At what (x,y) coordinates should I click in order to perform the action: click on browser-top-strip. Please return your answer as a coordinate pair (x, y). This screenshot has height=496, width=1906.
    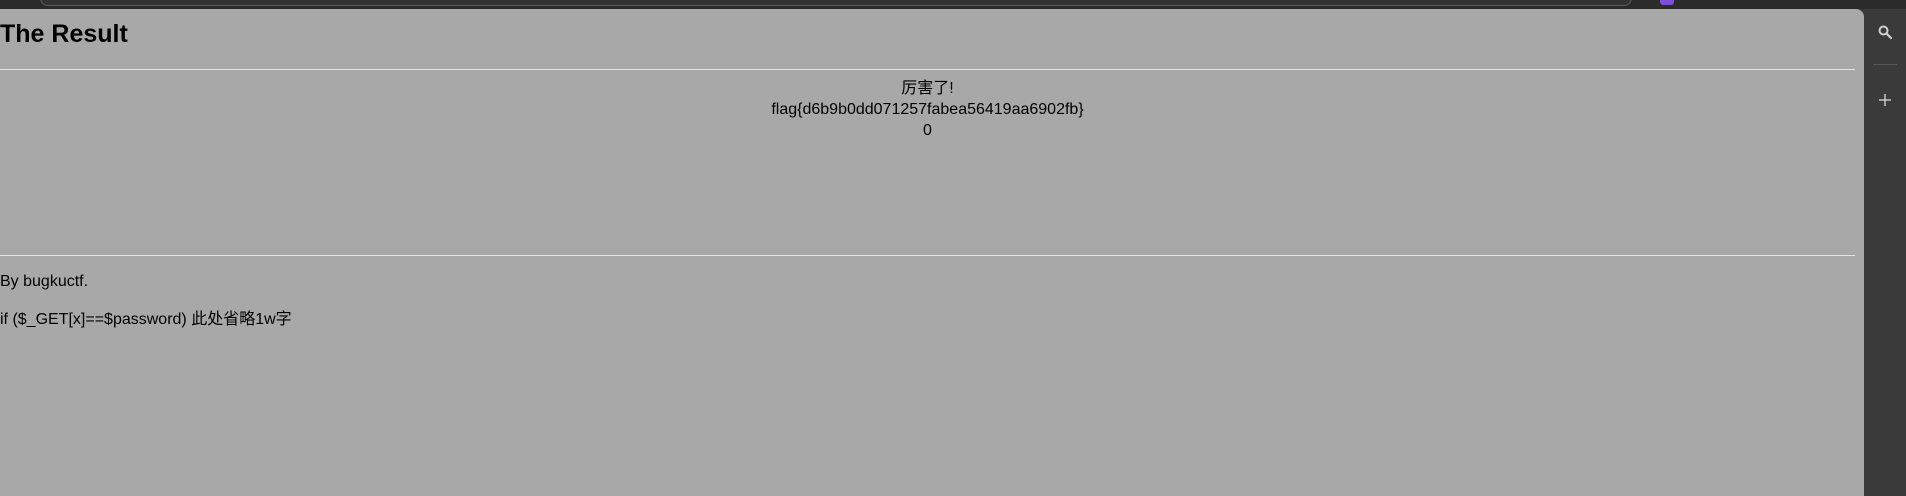
    Looking at the image, I should click on (953, 4).